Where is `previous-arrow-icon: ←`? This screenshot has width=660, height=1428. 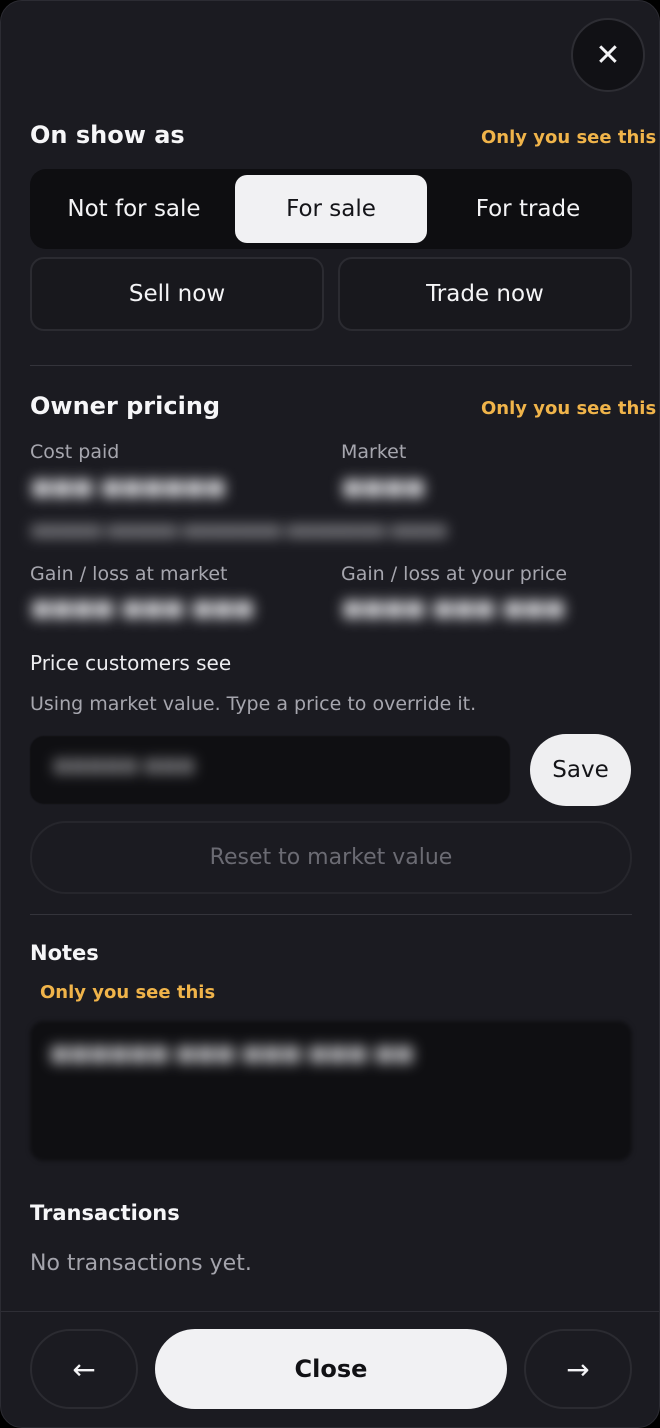
previous-arrow-icon: ← is located at coordinates (84, 1369).